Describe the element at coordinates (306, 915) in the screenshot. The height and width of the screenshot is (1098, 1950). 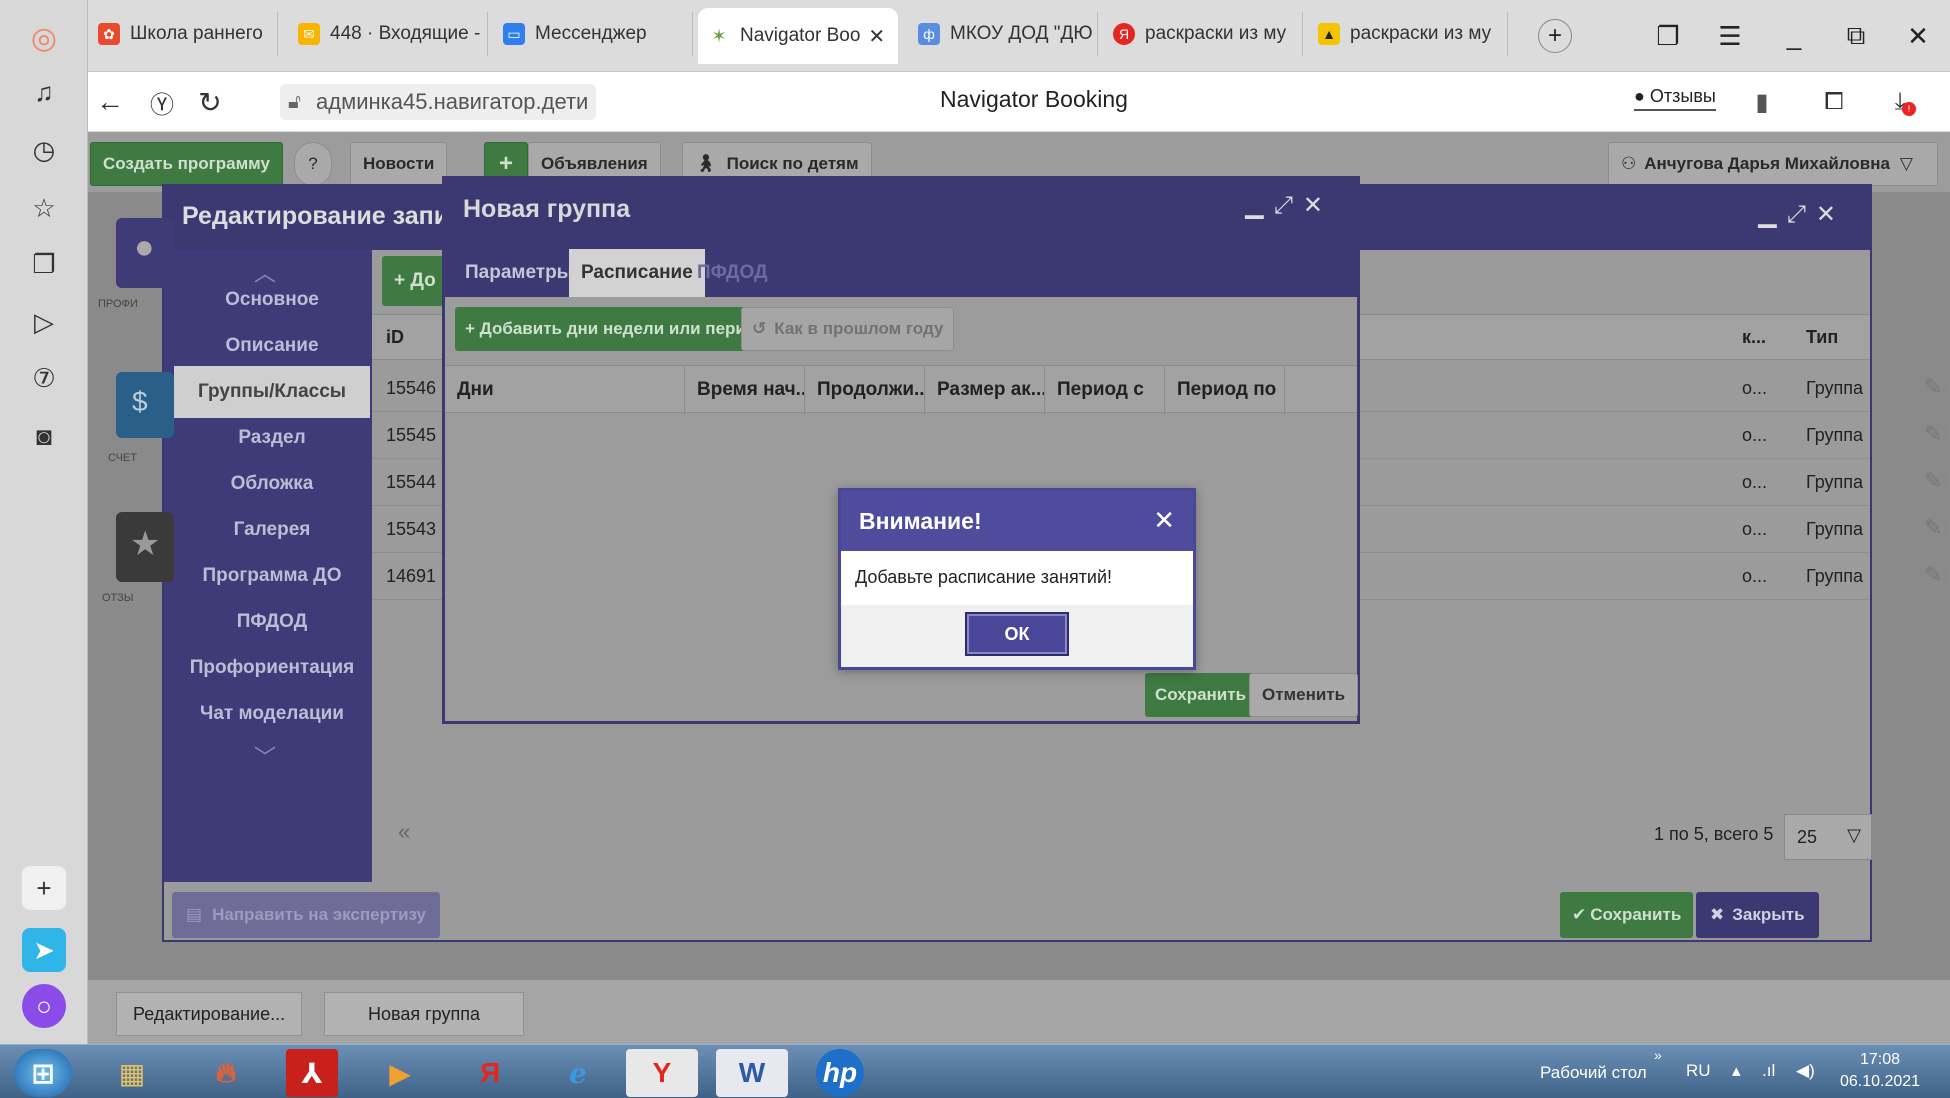
I see `send-expertise-button: ▤ Направить на экспертизу` at that location.